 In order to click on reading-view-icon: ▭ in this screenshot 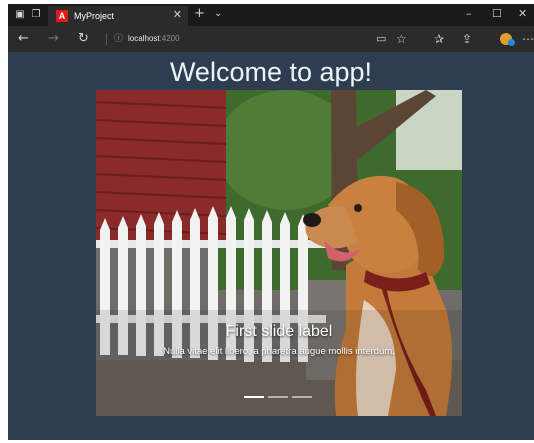, I will do `click(381, 39)`.